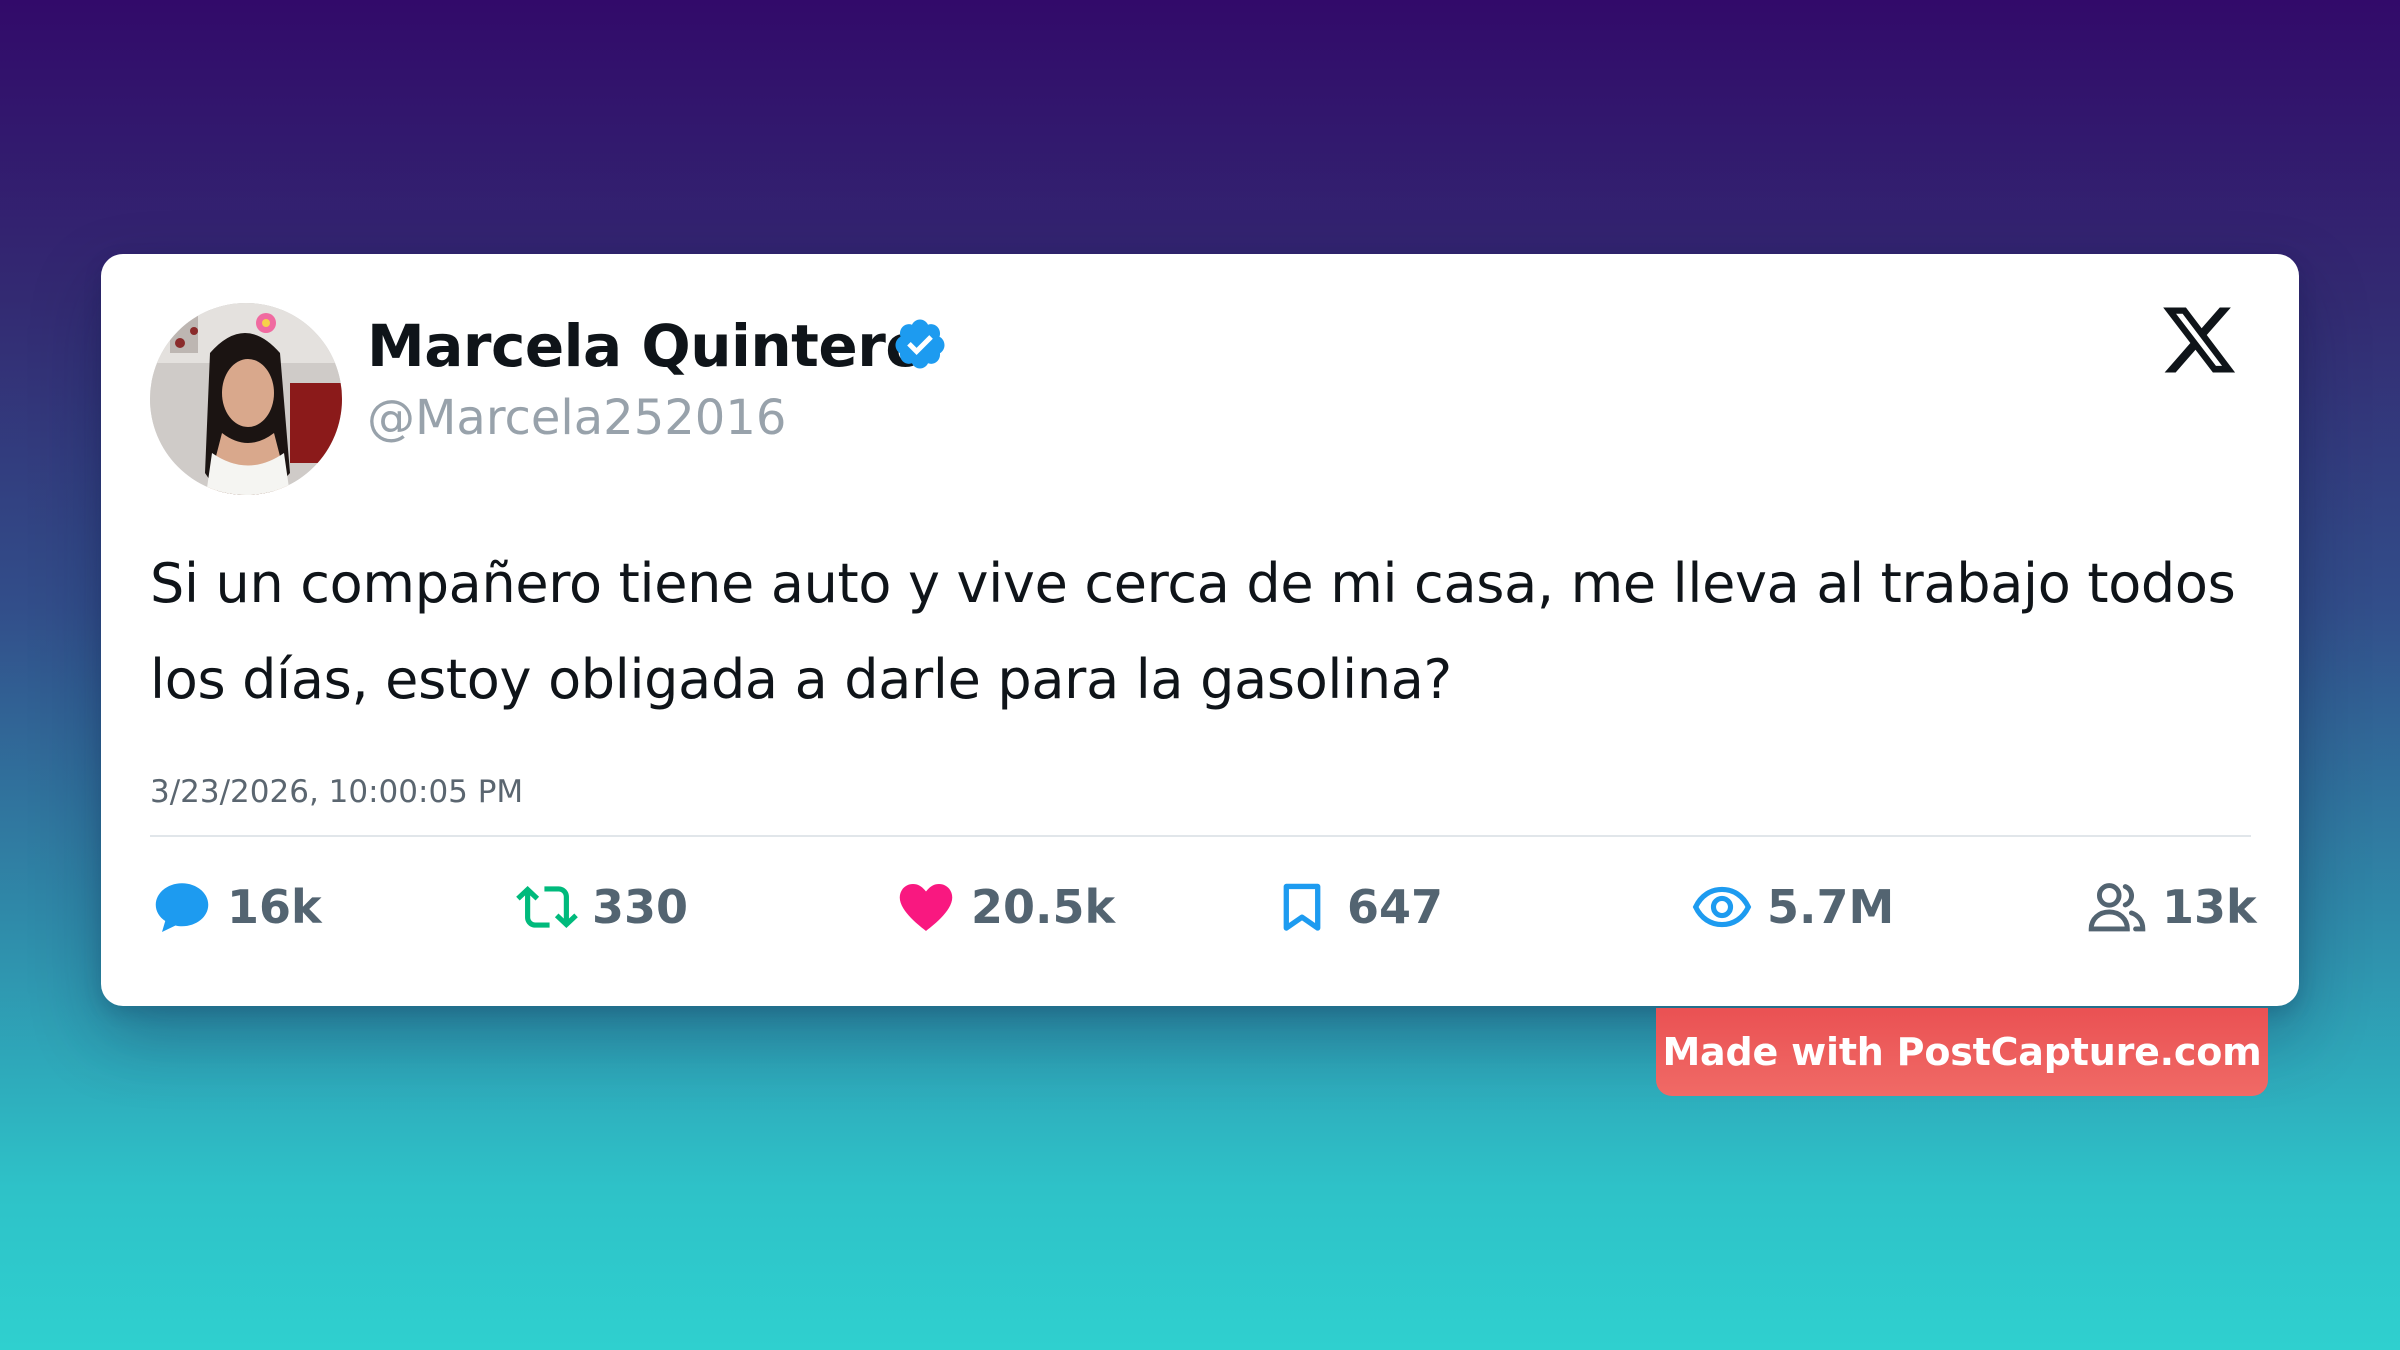 The height and width of the screenshot is (1350, 2400). I want to click on followers-stat: 13k, so click(2171, 907).